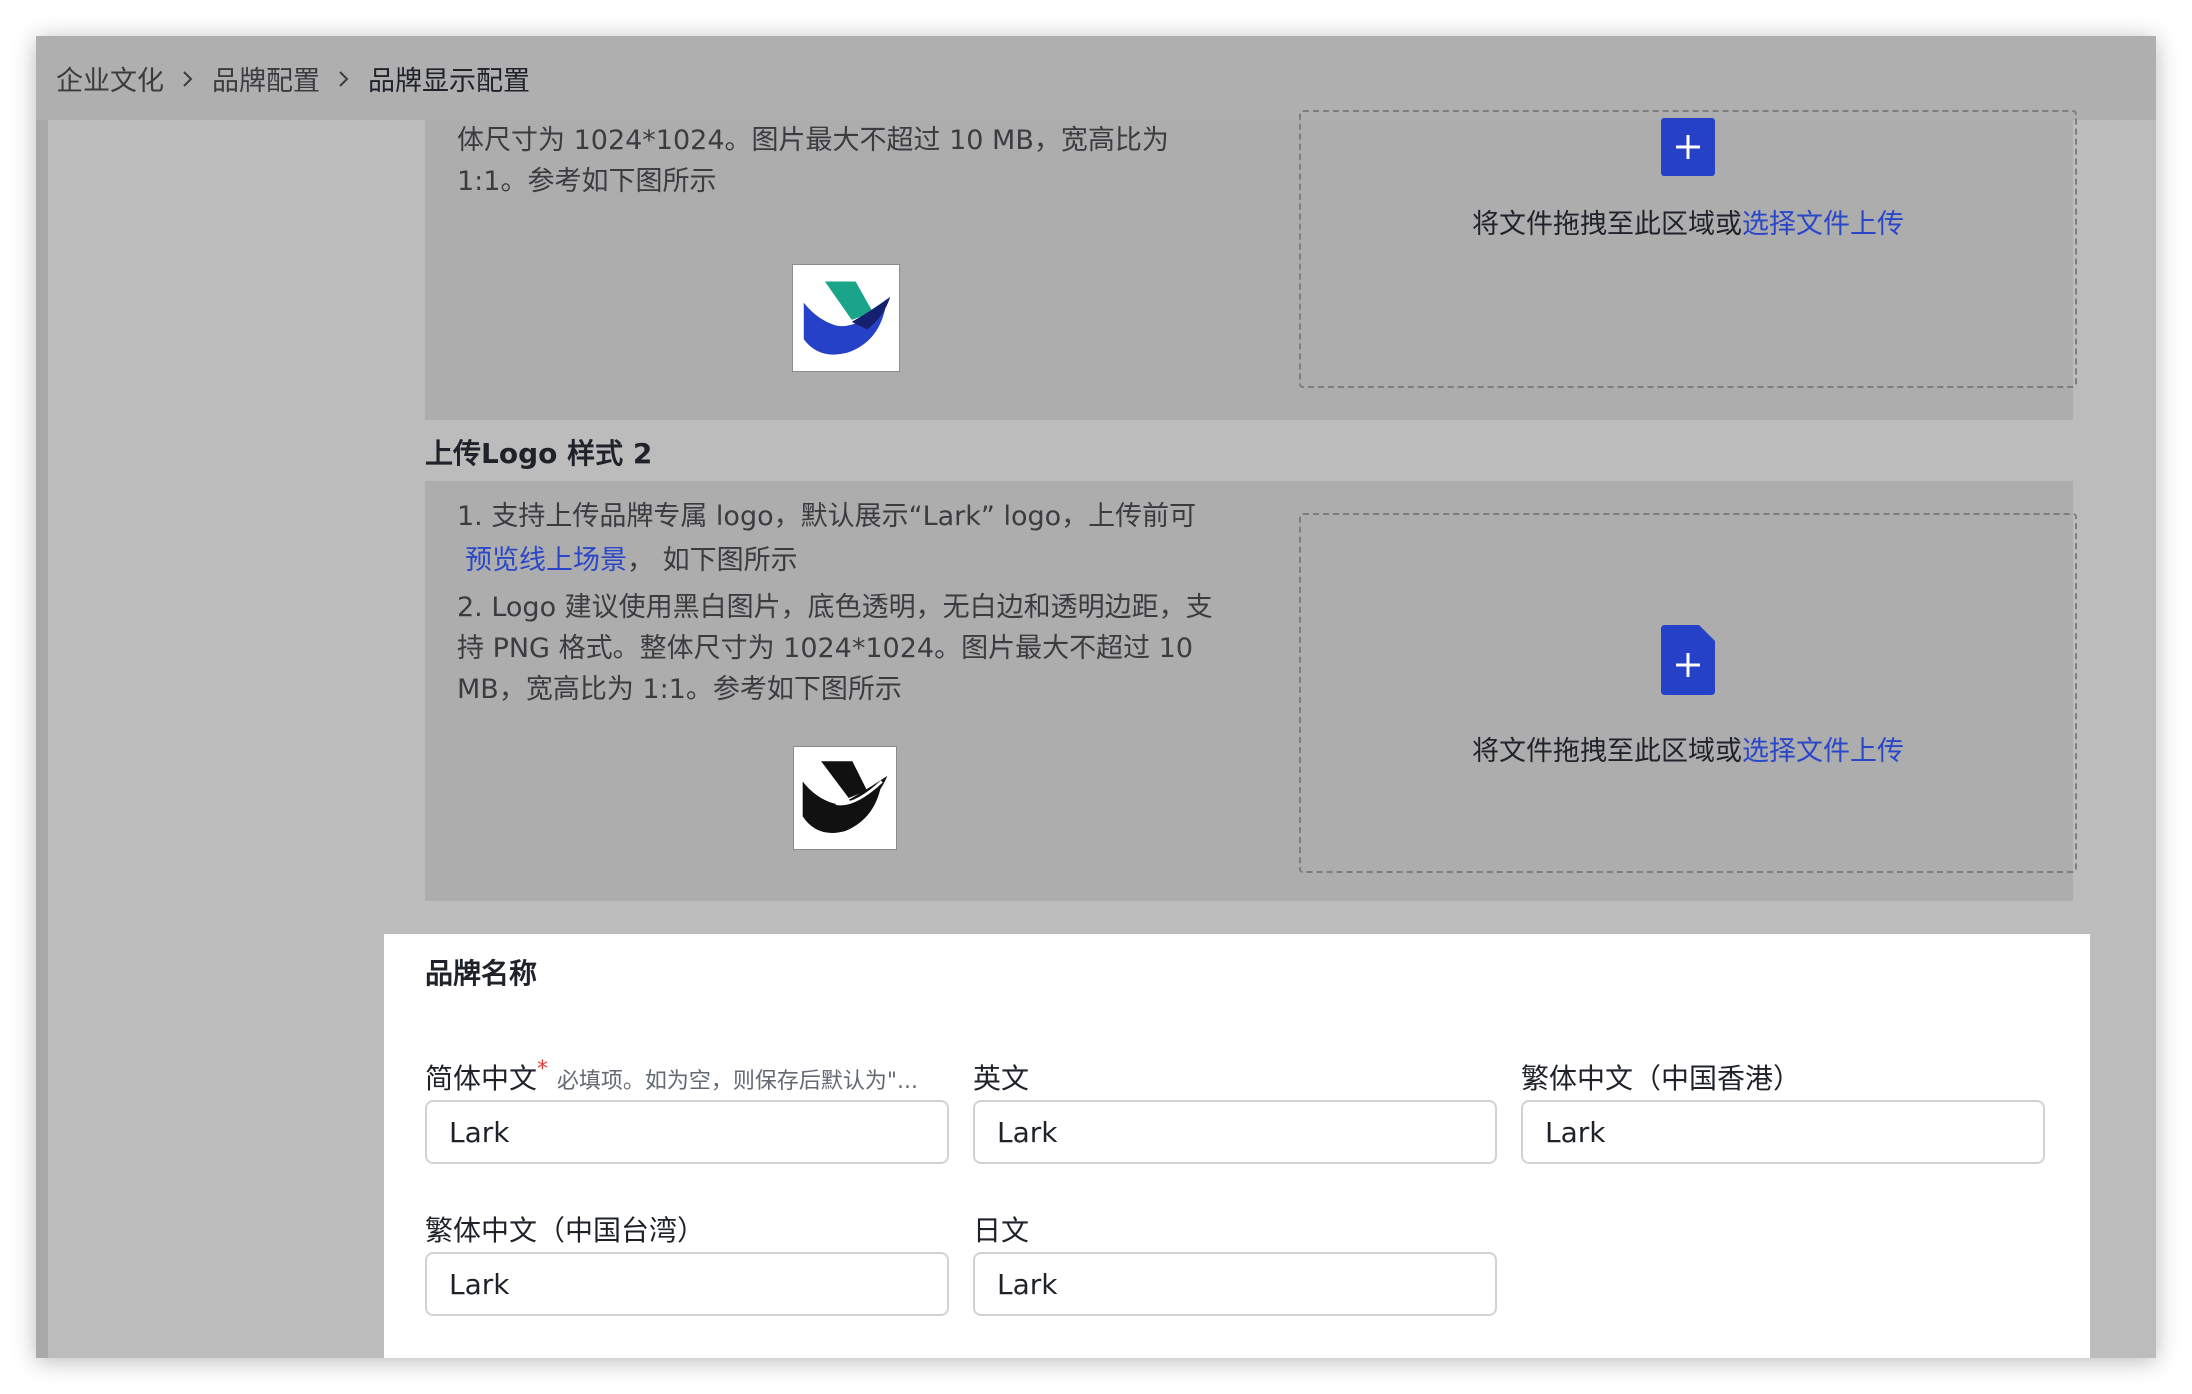 The image size is (2192, 1394). What do you see at coordinates (542, 560) in the screenshot?
I see `preview-online-link: 预览线上场景` at bounding box center [542, 560].